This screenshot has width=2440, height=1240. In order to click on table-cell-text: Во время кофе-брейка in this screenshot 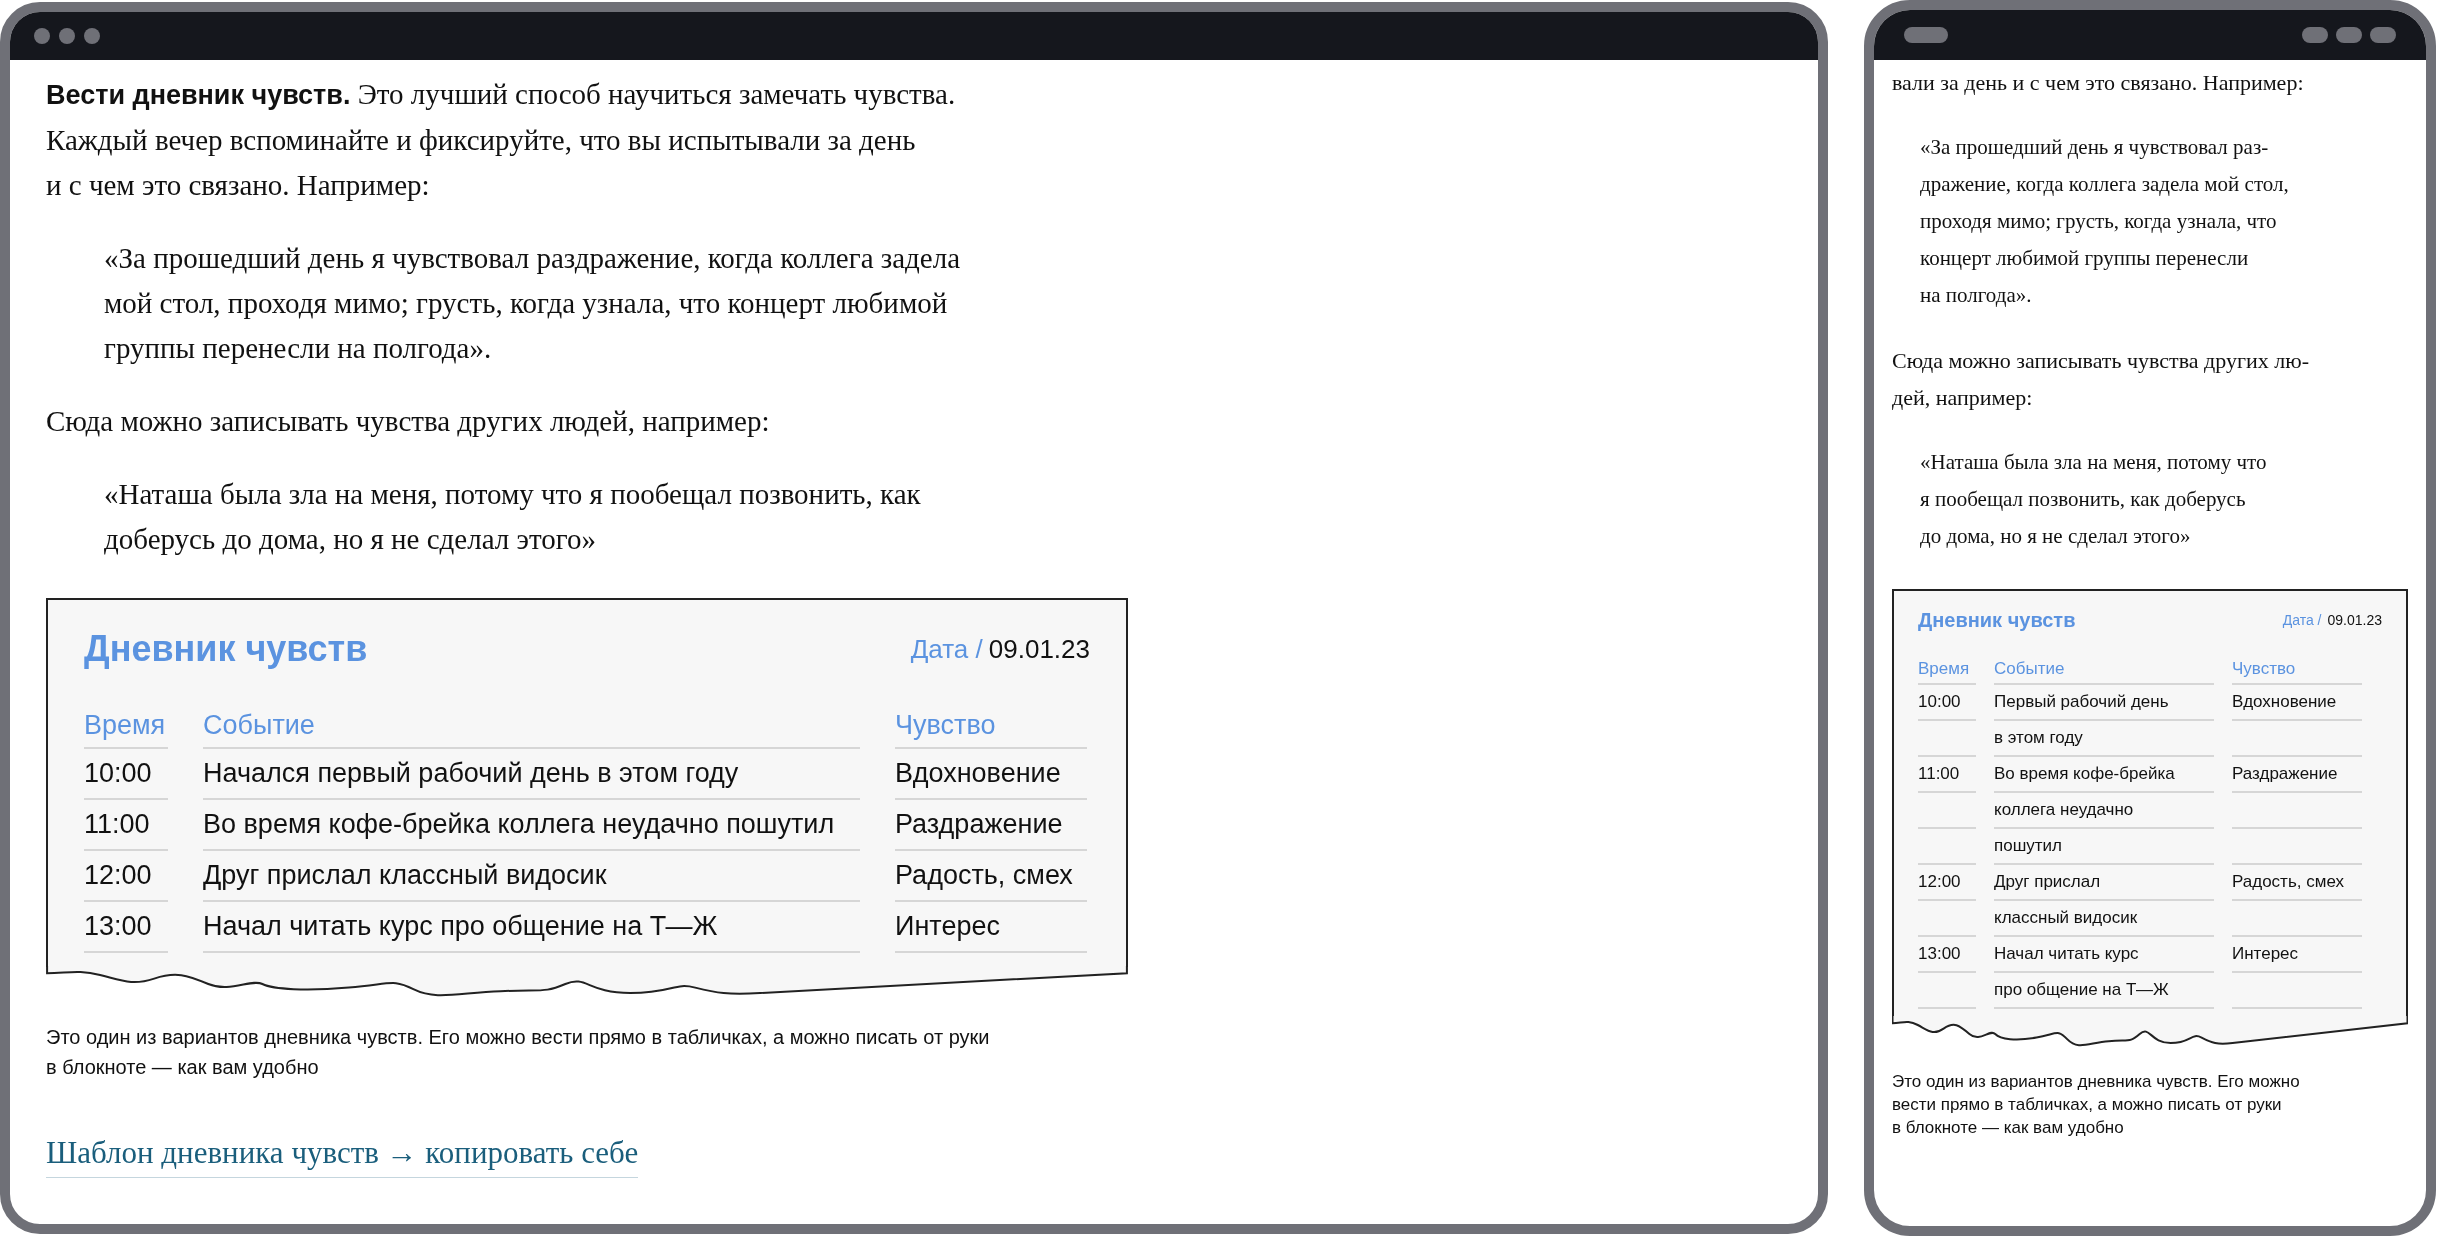, I will do `click(2084, 774)`.